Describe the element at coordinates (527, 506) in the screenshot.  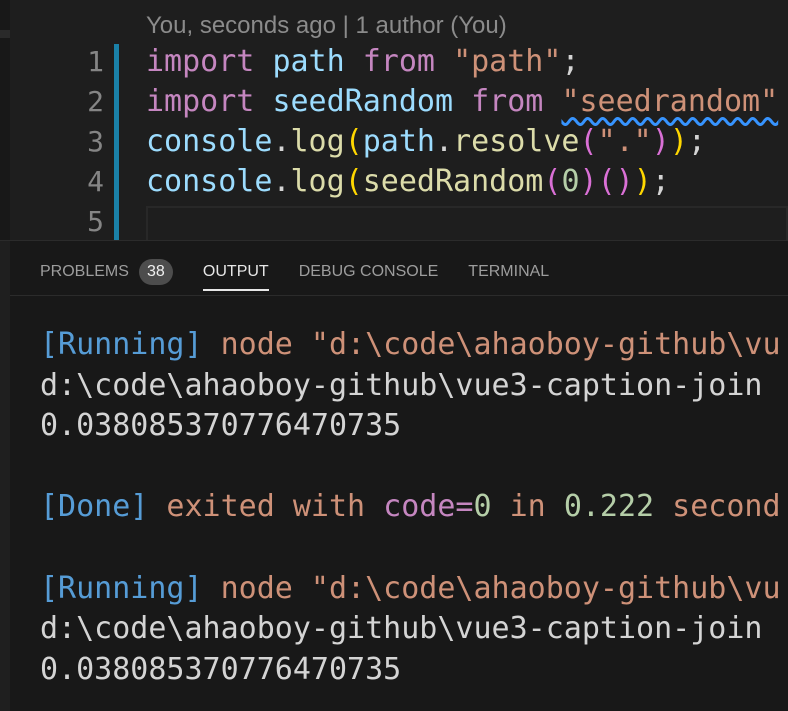
I see `output-token: in` at that location.